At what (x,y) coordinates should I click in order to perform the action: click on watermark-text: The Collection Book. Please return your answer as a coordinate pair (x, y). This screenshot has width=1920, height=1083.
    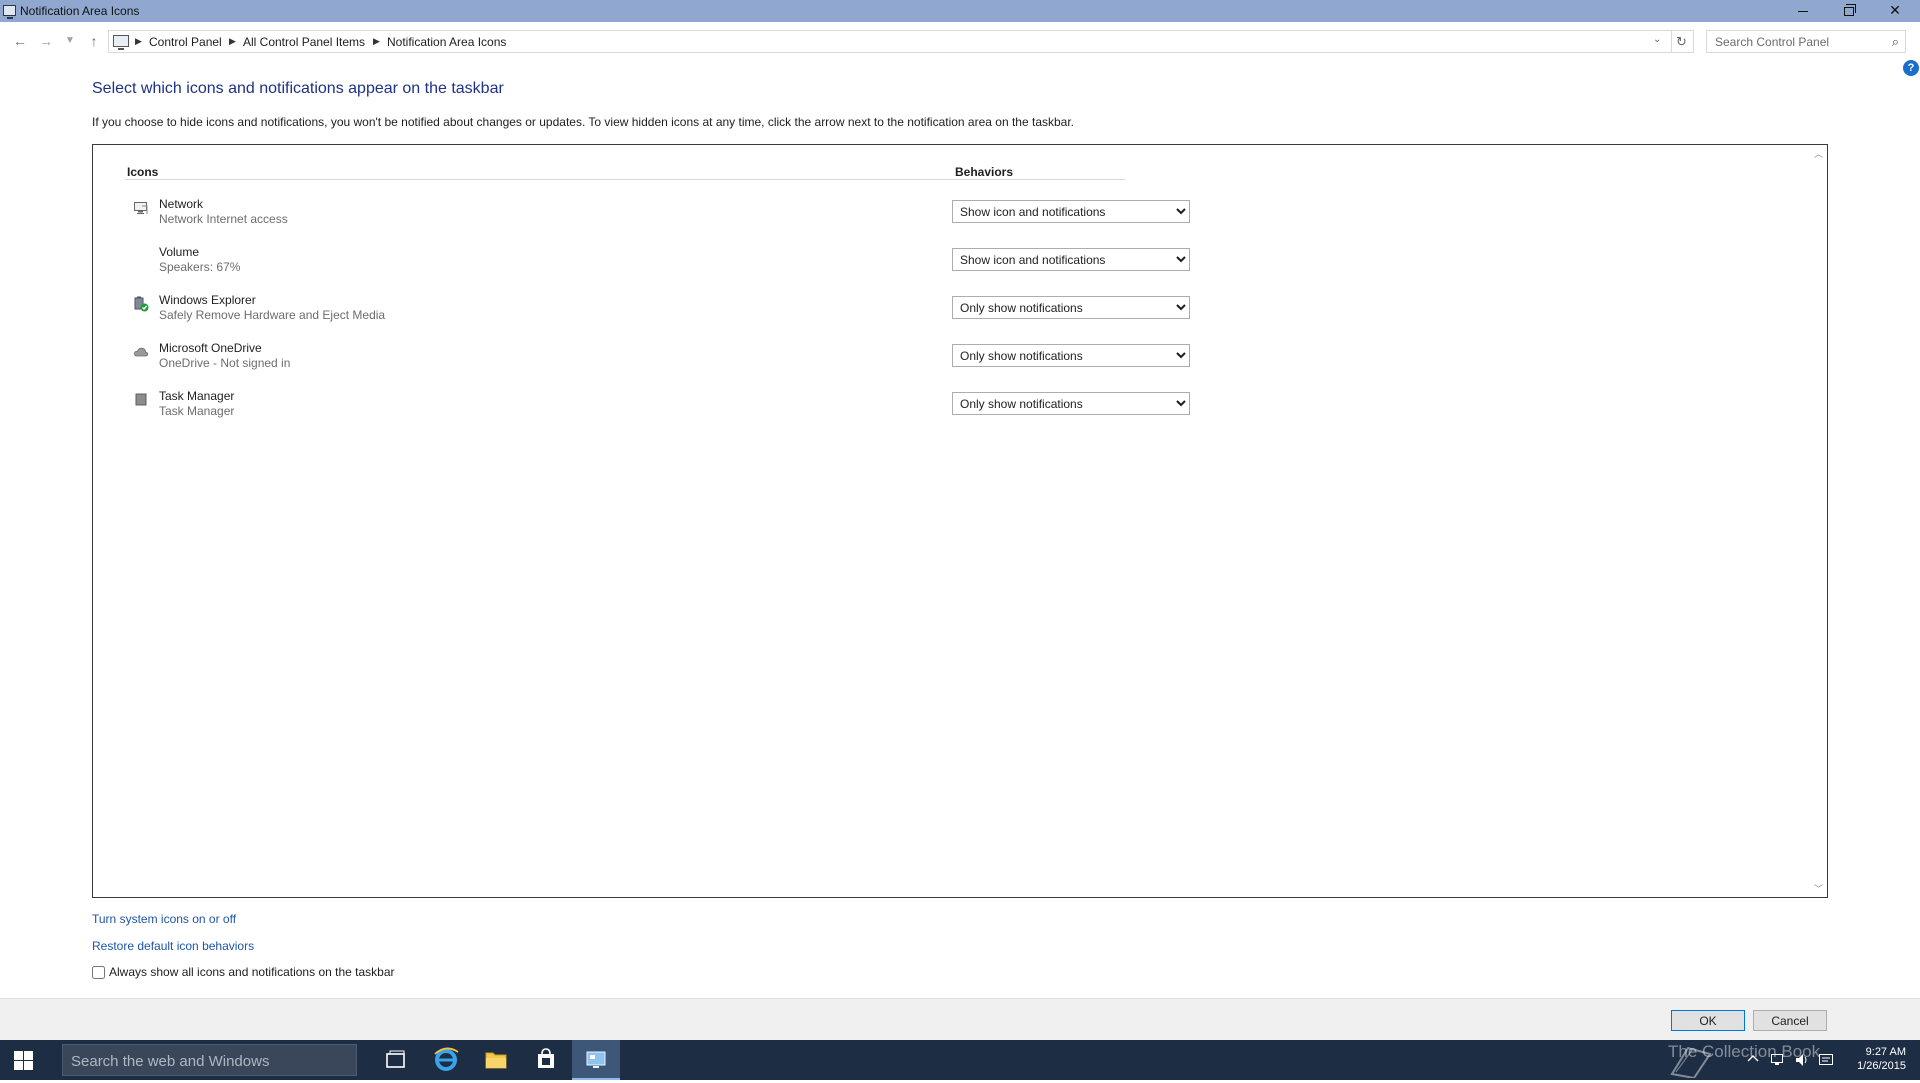
    Looking at the image, I should click on (1744, 1051).